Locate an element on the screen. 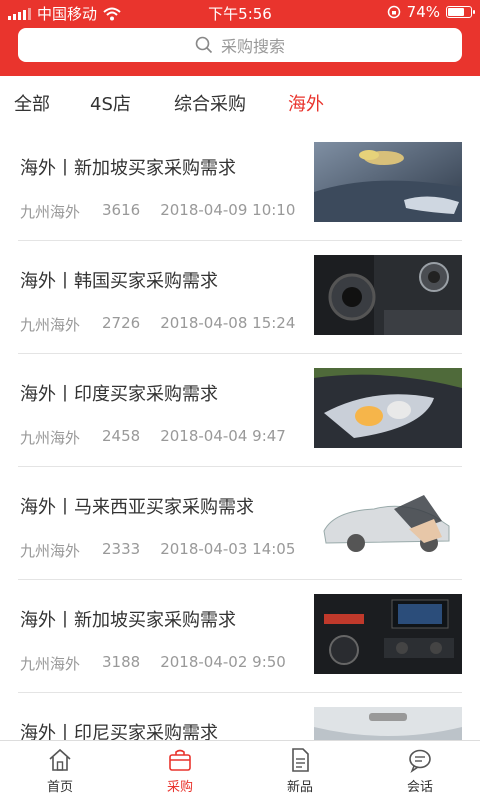  tabbar-new-products: 新品 is located at coordinates (300, 770).